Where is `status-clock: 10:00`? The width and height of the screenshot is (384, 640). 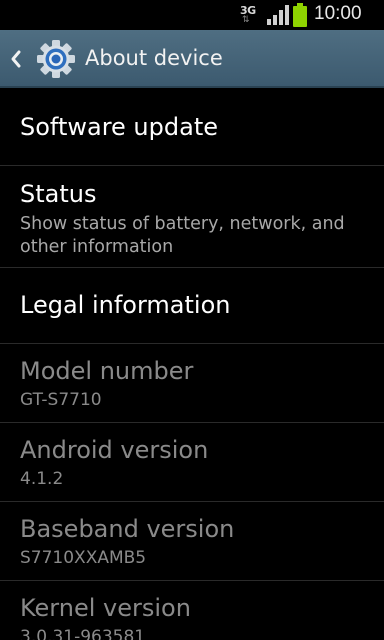
status-clock: 10:00 is located at coordinates (338, 13).